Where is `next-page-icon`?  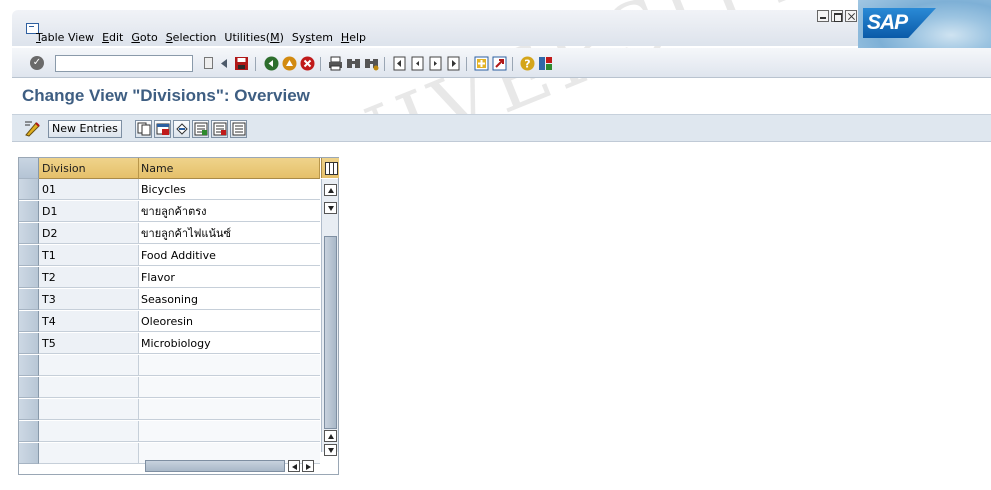
next-page-icon is located at coordinates (435, 63).